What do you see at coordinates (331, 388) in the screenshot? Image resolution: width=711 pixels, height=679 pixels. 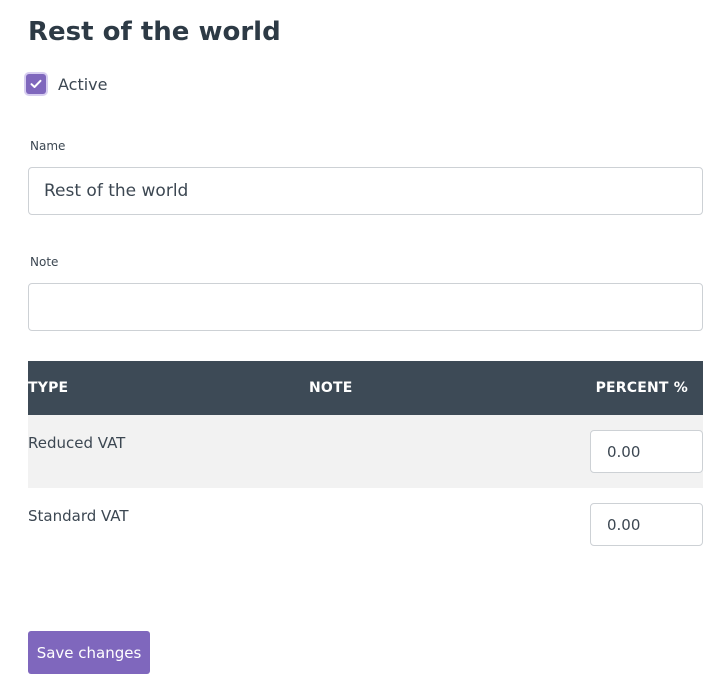 I see `header-note: NOTE` at bounding box center [331, 388].